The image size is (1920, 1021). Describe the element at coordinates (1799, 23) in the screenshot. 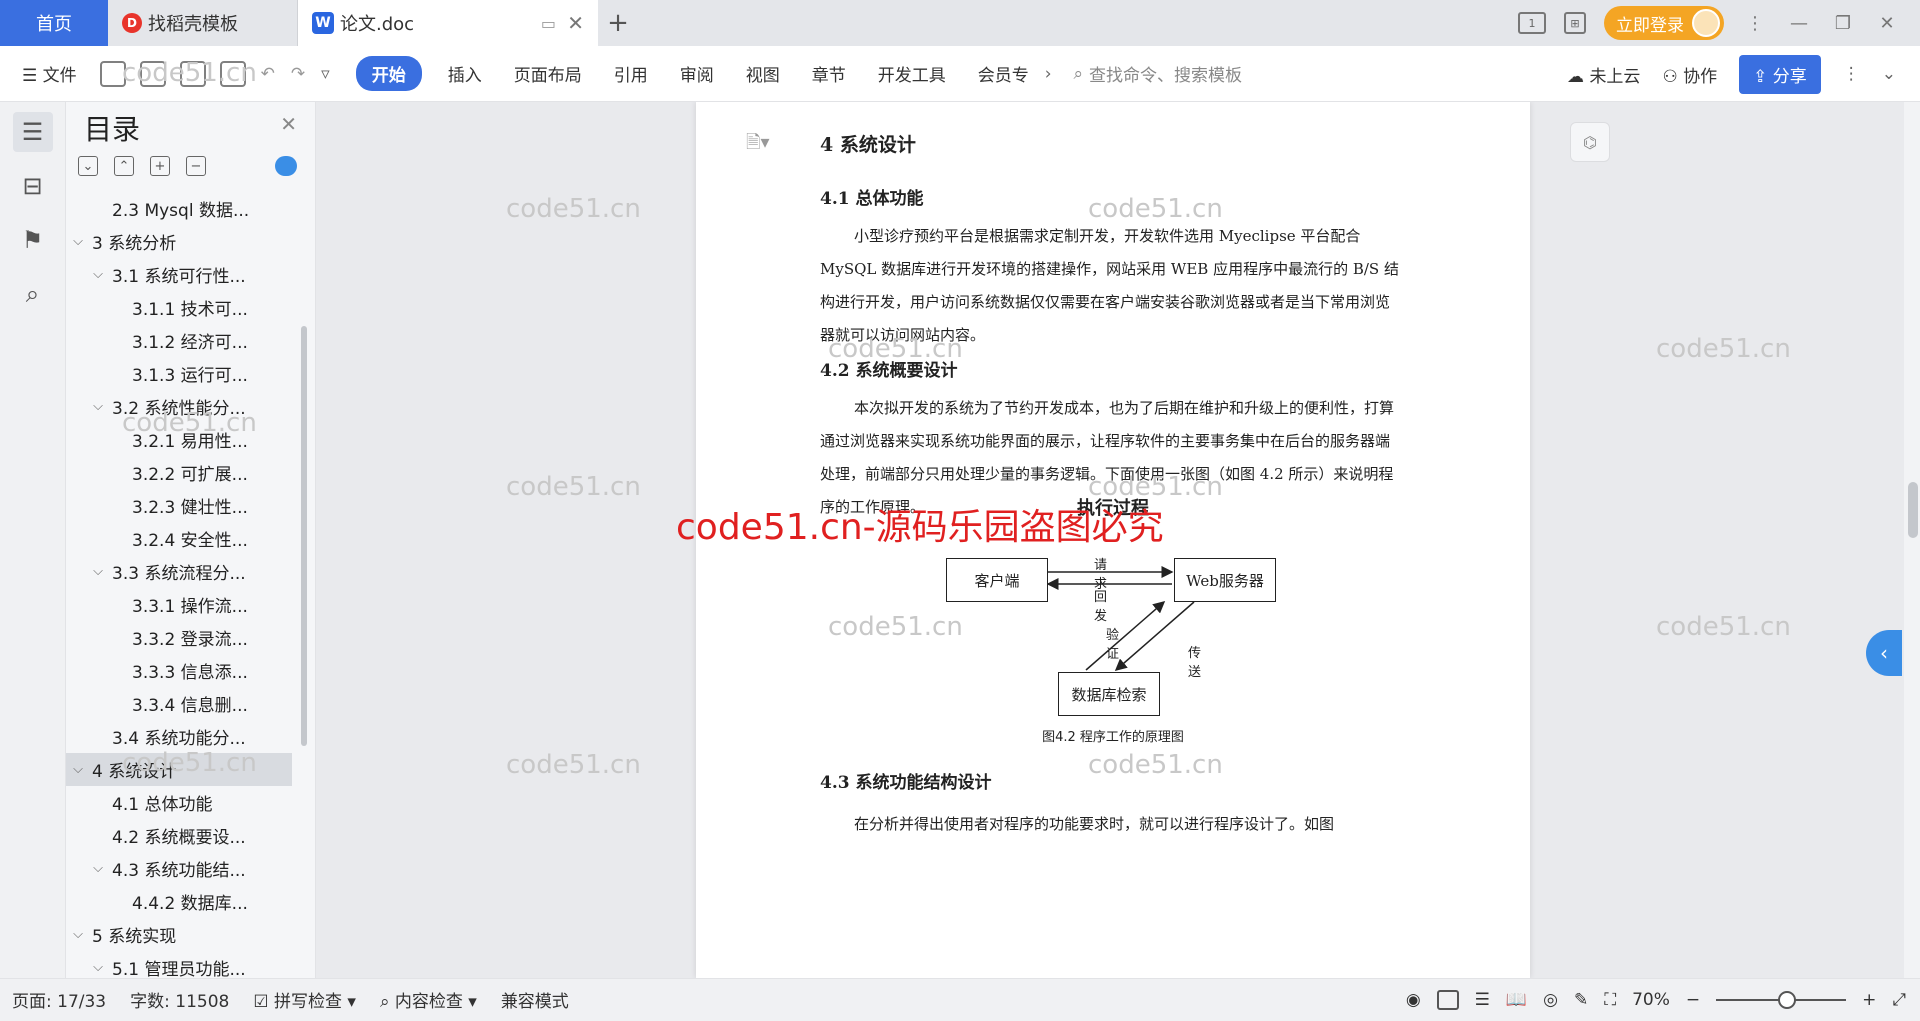

I see `minimize-icon: —` at that location.